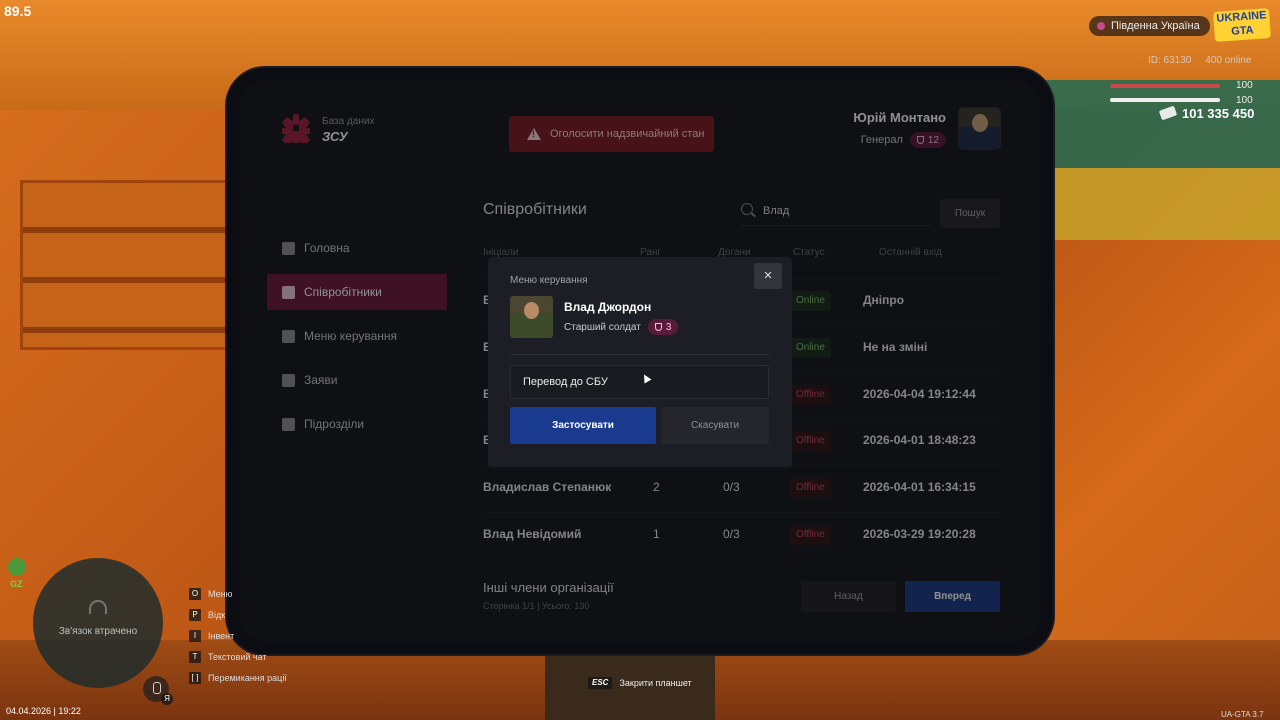 Image resolution: width=1280 pixels, height=720 pixels. What do you see at coordinates (583, 425) in the screenshot?
I see `apply-button: Застосувати` at bounding box center [583, 425].